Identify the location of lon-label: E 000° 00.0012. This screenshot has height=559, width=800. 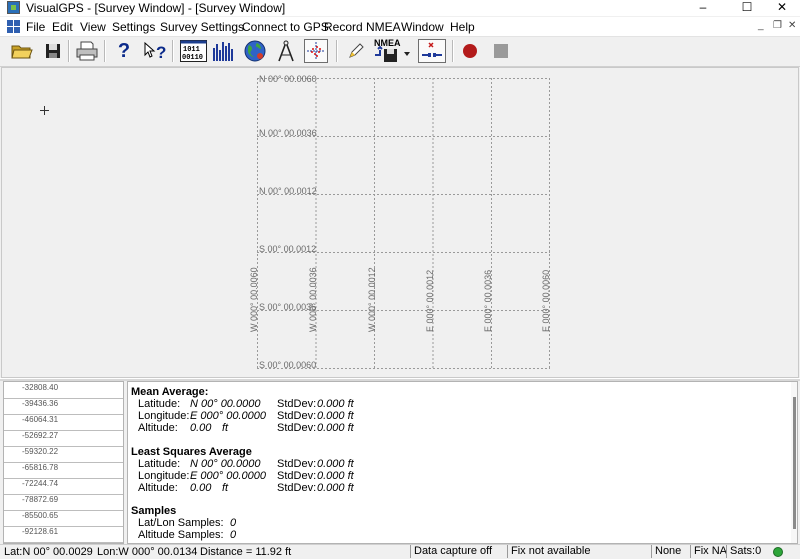
(430, 300).